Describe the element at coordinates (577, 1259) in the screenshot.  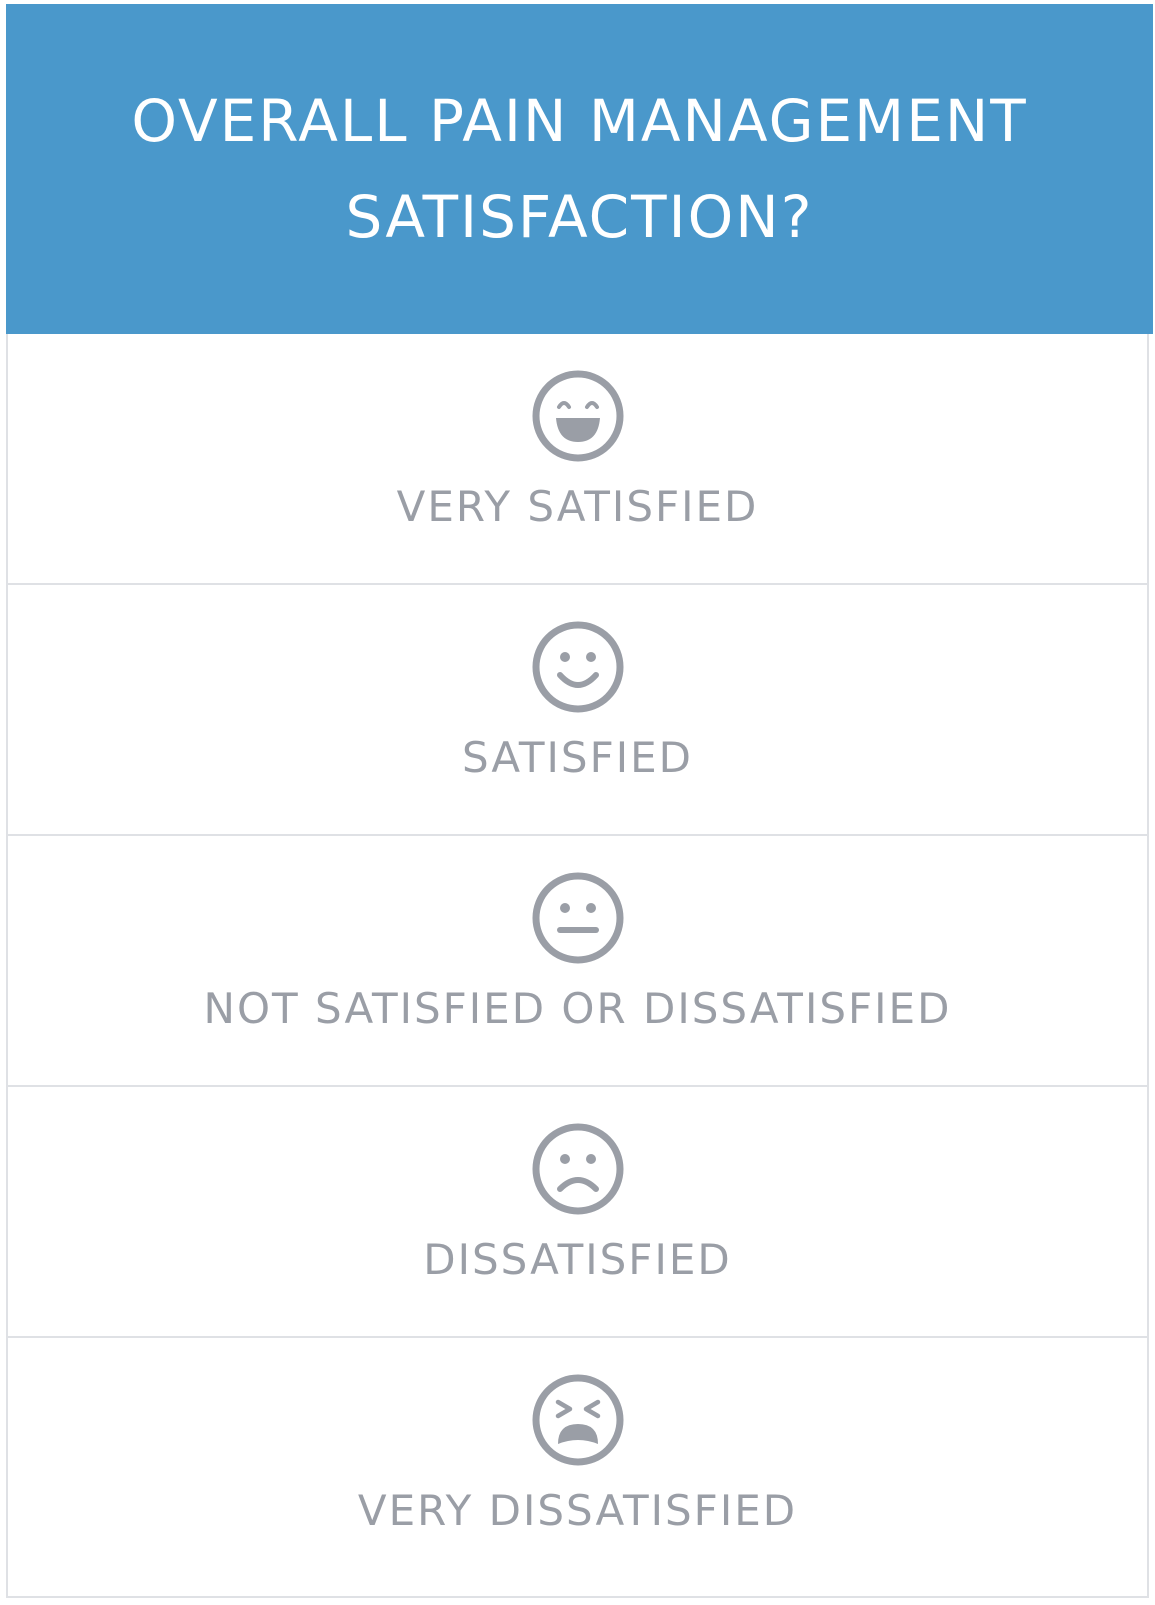
I see `option-label: DISSATISFIED` at that location.